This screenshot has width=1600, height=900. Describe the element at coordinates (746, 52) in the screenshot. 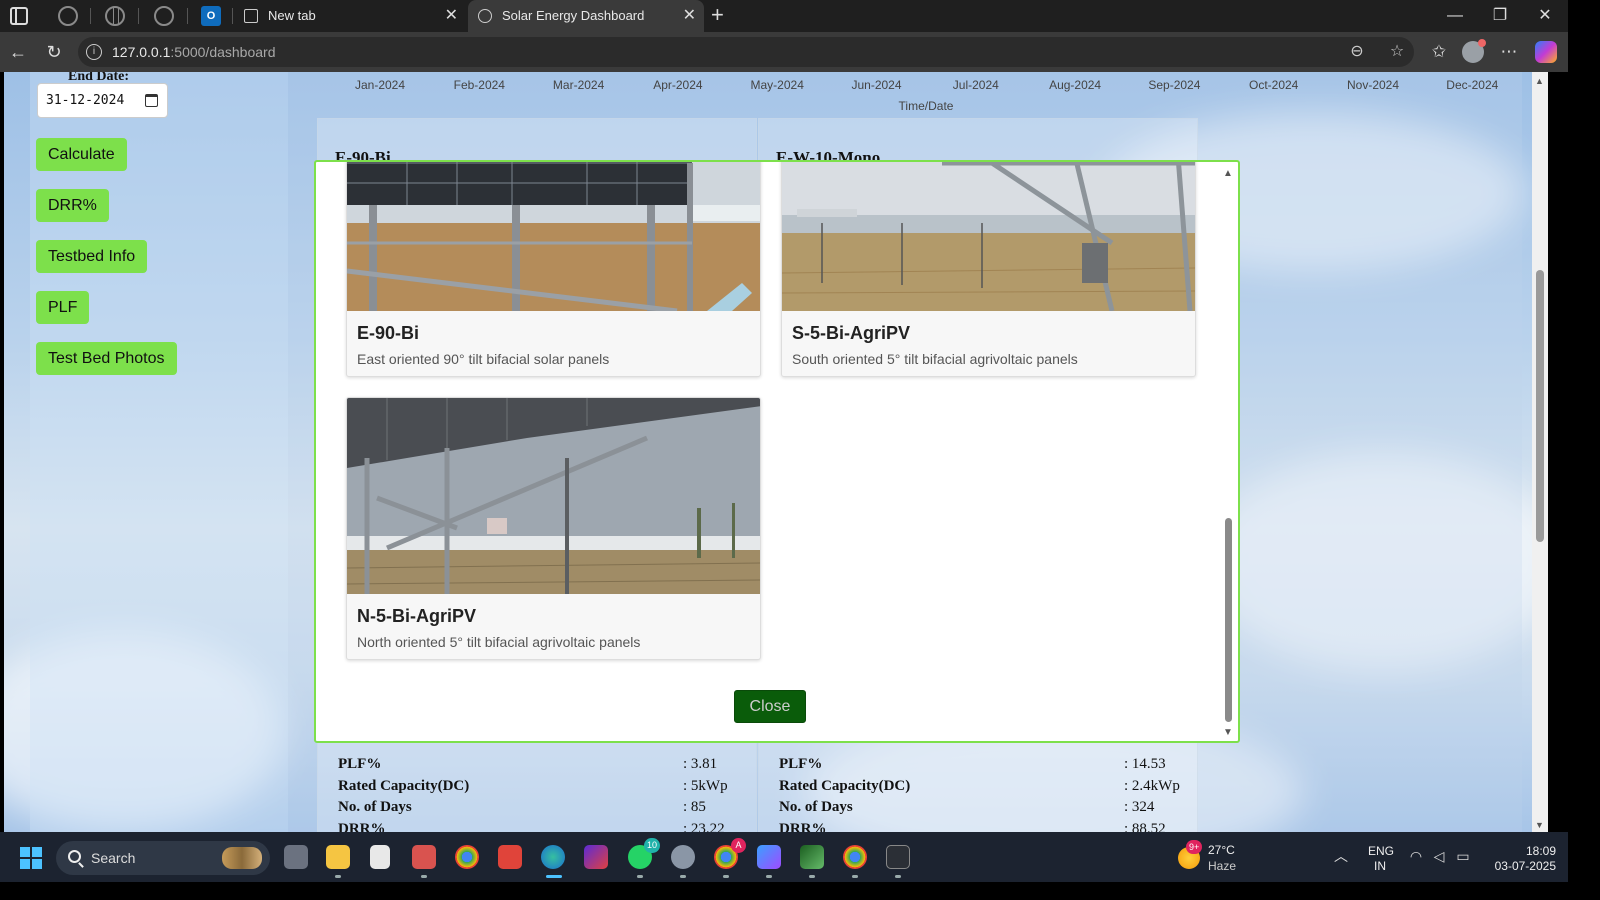

I see `address-bar: i 127.0.0.1:5000/dashboard ⊖ ☆` at that location.